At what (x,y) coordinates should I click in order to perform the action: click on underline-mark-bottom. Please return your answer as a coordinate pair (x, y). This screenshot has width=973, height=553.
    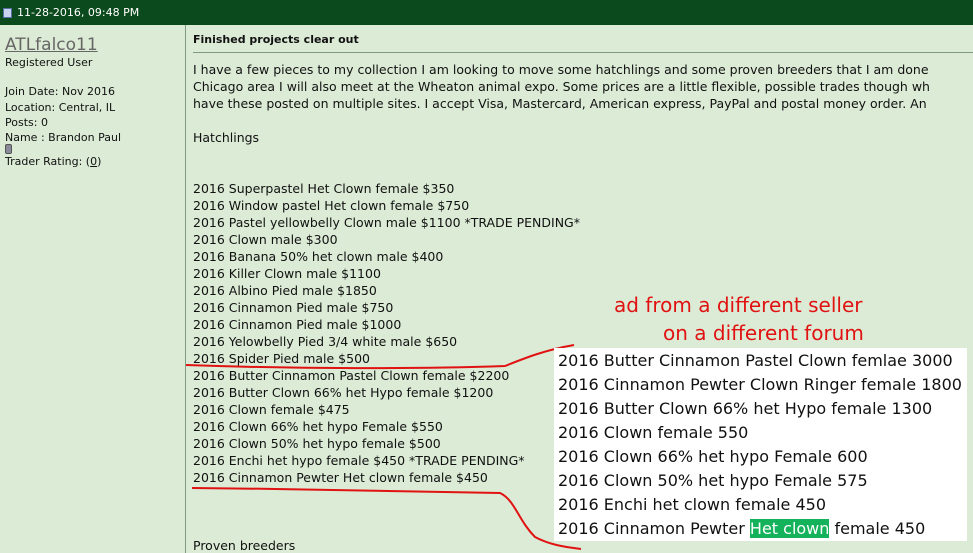
    Looking at the image, I should click on (386, 518).